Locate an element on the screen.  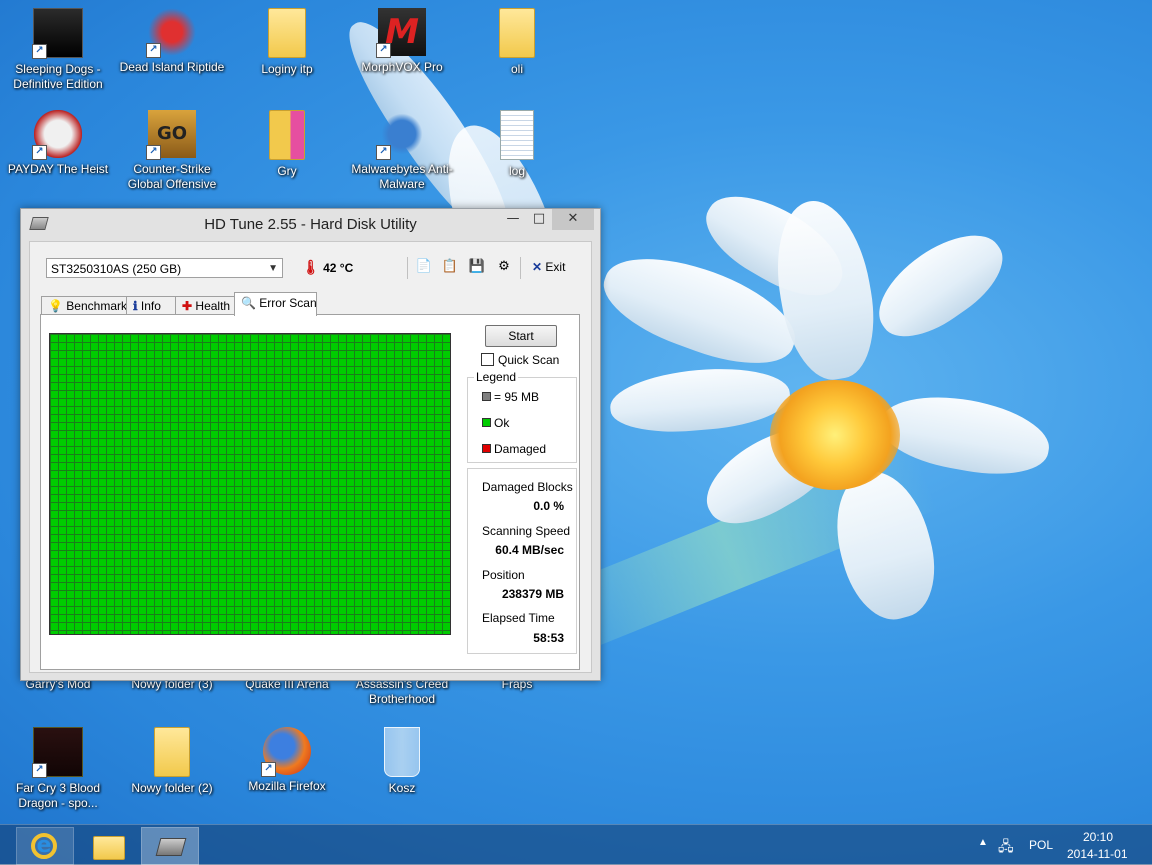
recycle-bin-icon is located at coordinates (402, 752).